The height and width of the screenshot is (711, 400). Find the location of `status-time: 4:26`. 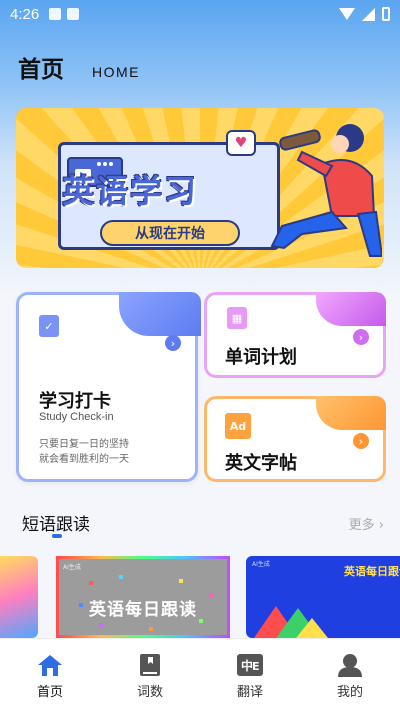

status-time: 4:26 is located at coordinates (25, 14).